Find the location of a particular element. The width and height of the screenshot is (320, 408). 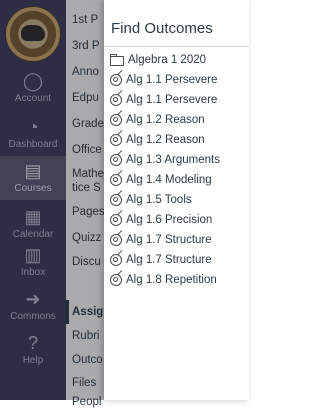

divider is located at coordinates (176, 46).